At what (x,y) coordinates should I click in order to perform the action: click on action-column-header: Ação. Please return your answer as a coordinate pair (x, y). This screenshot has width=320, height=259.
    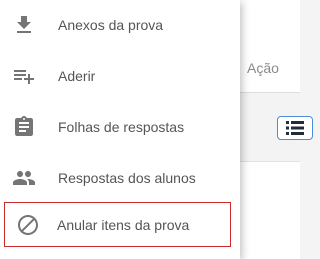
    Looking at the image, I should click on (263, 68).